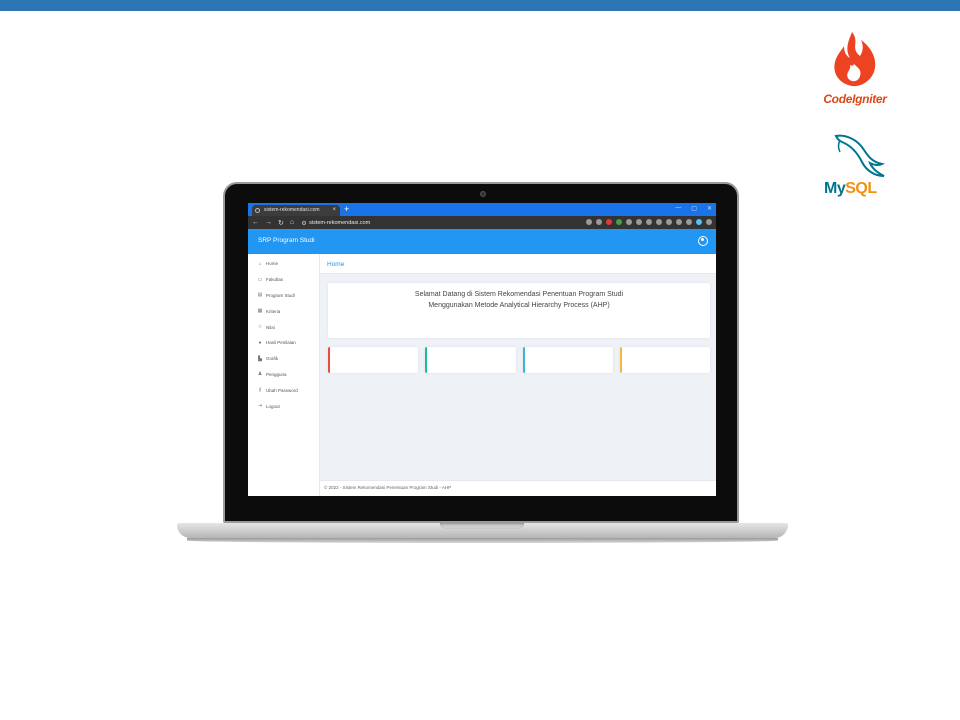 The height and width of the screenshot is (720, 960). I want to click on tab-close-icon: ×, so click(334, 210).